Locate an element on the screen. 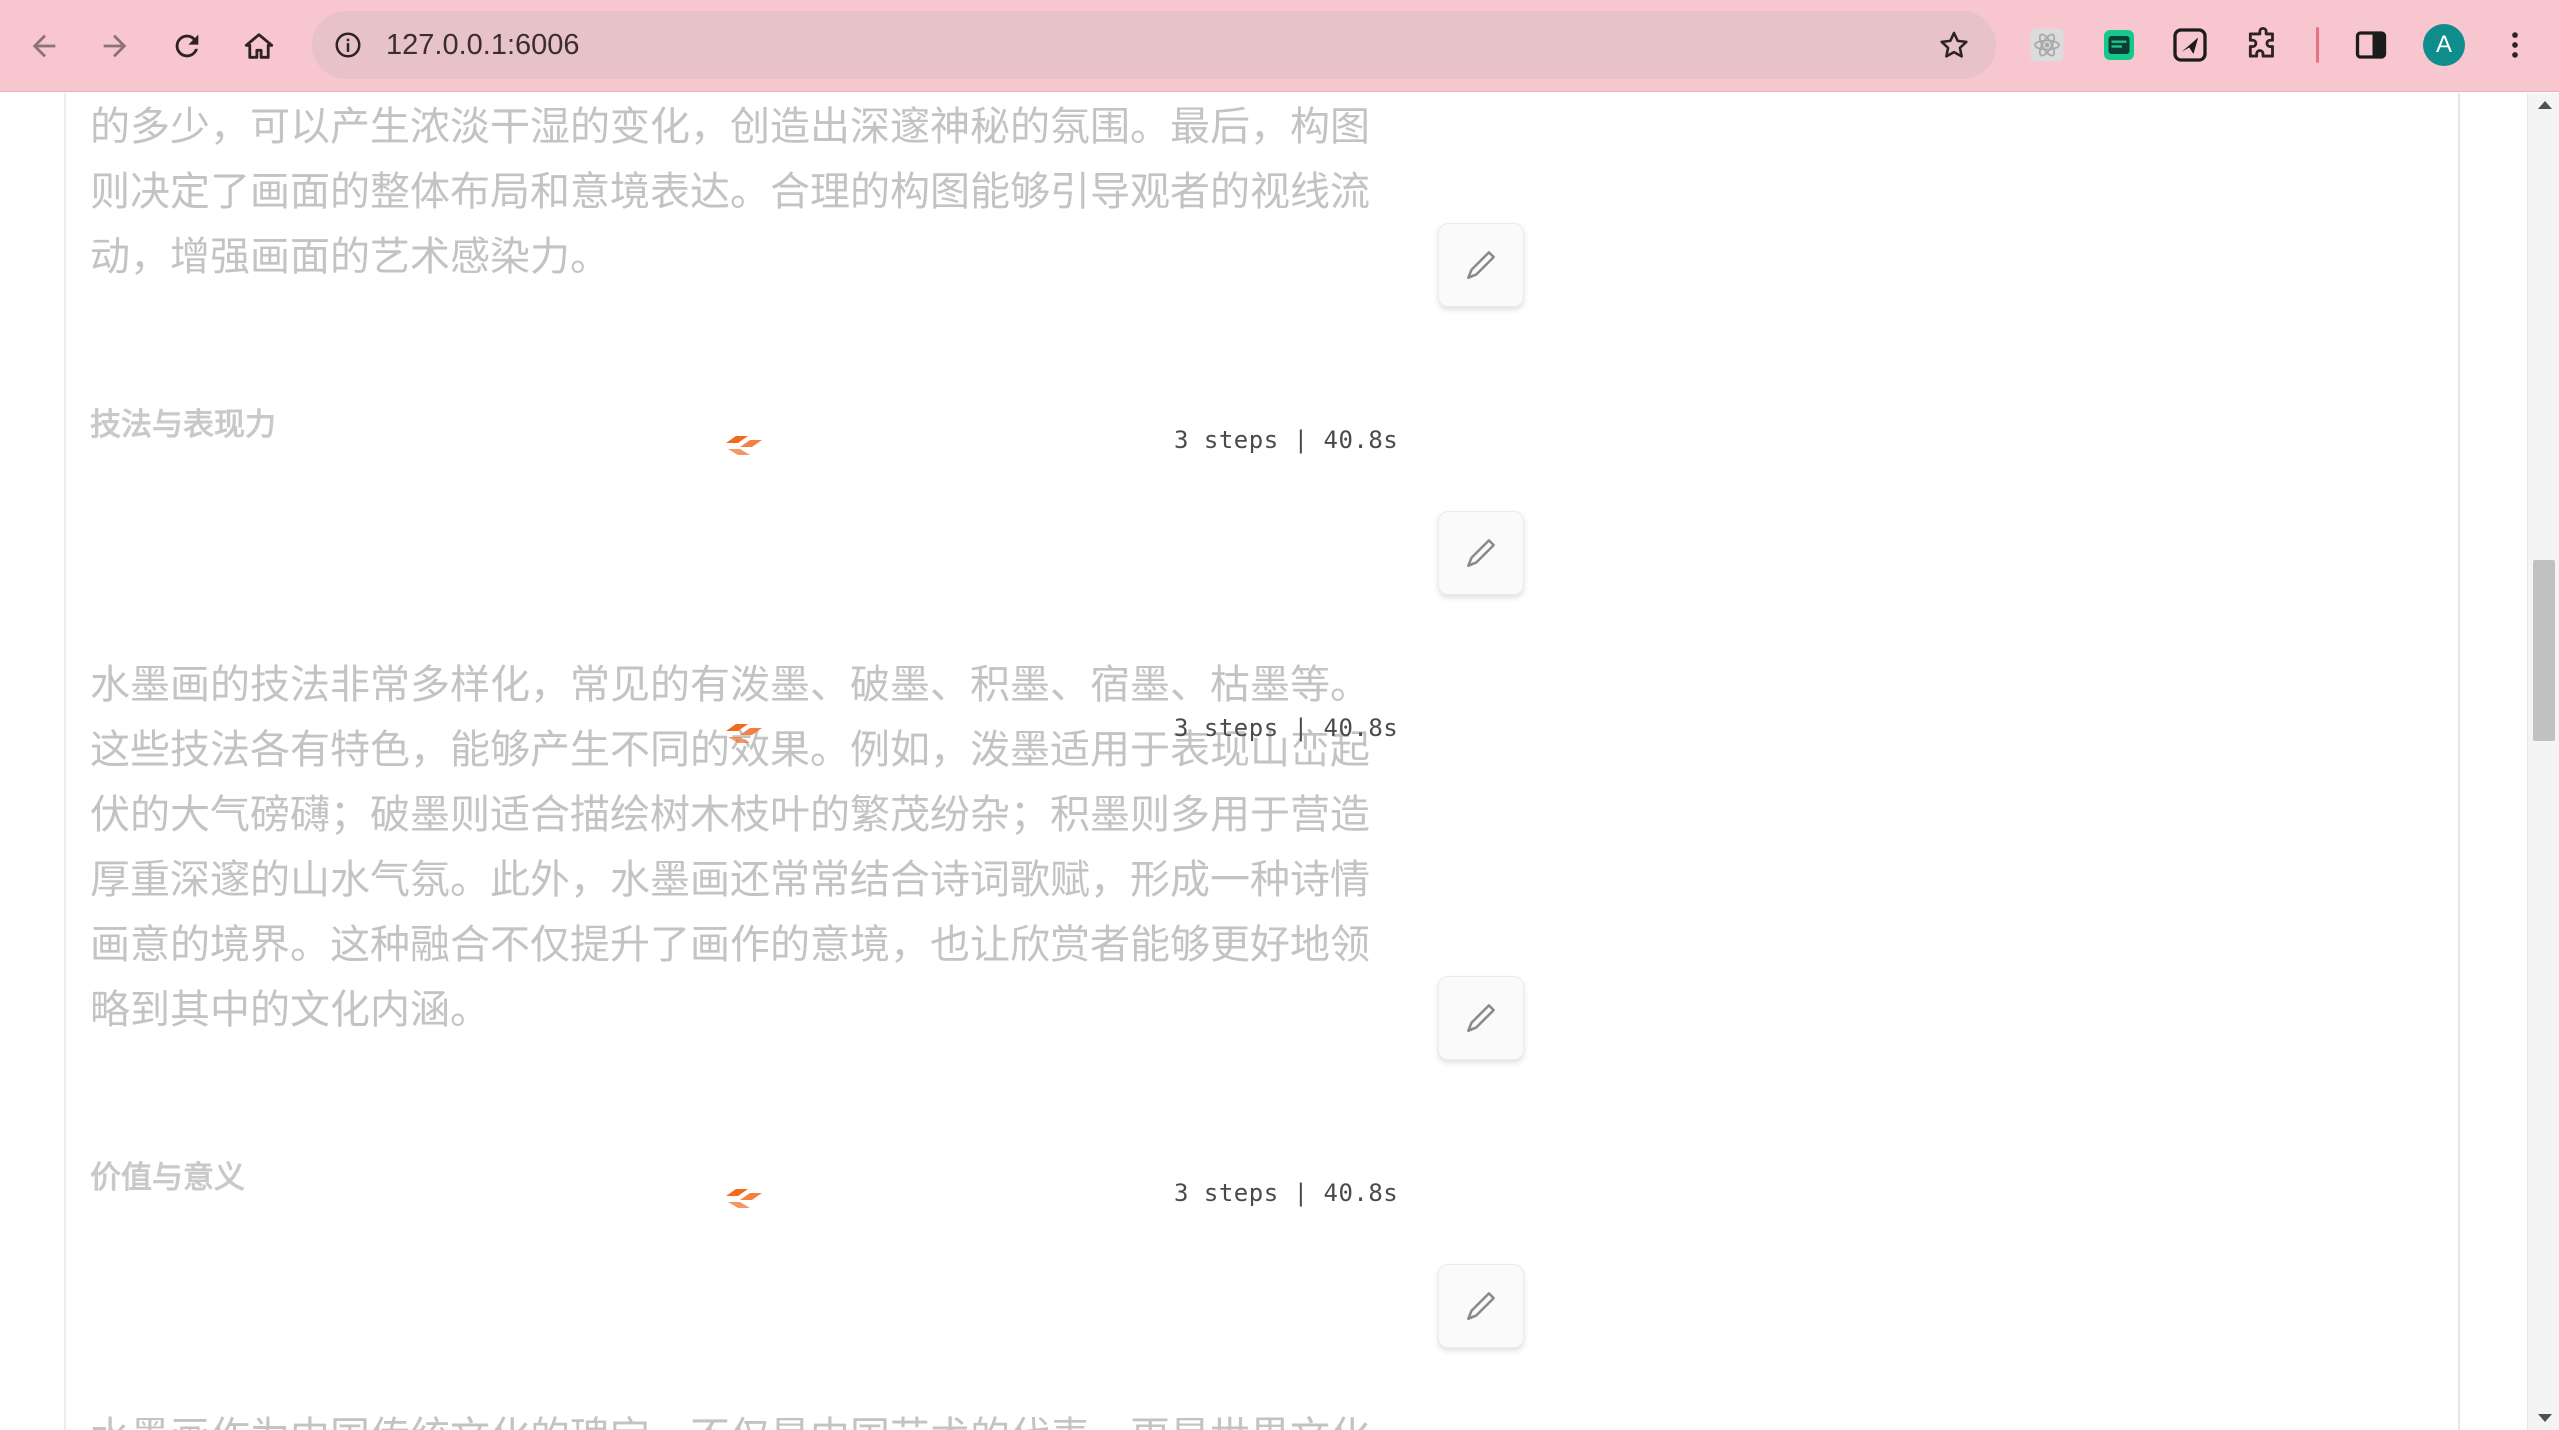 The image size is (2559, 1430). send-extension-icon is located at coordinates (2190, 45).